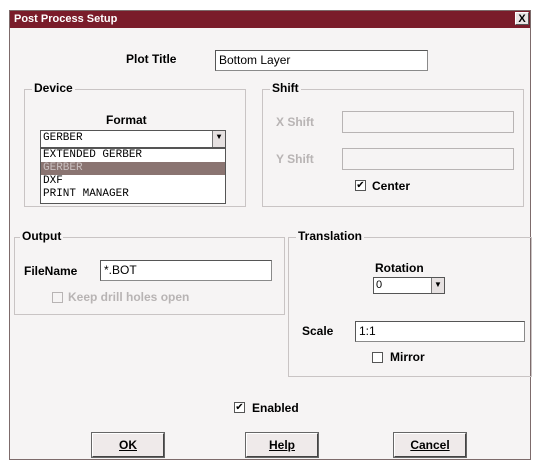 The height and width of the screenshot is (465, 536). I want to click on keep-drill-checkbox, so click(57, 297).